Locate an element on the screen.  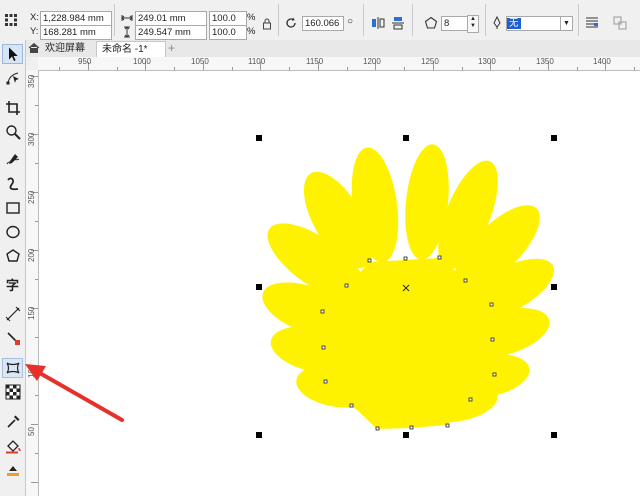
sides-spinner: ▲ ▼ is located at coordinates (473, 24).